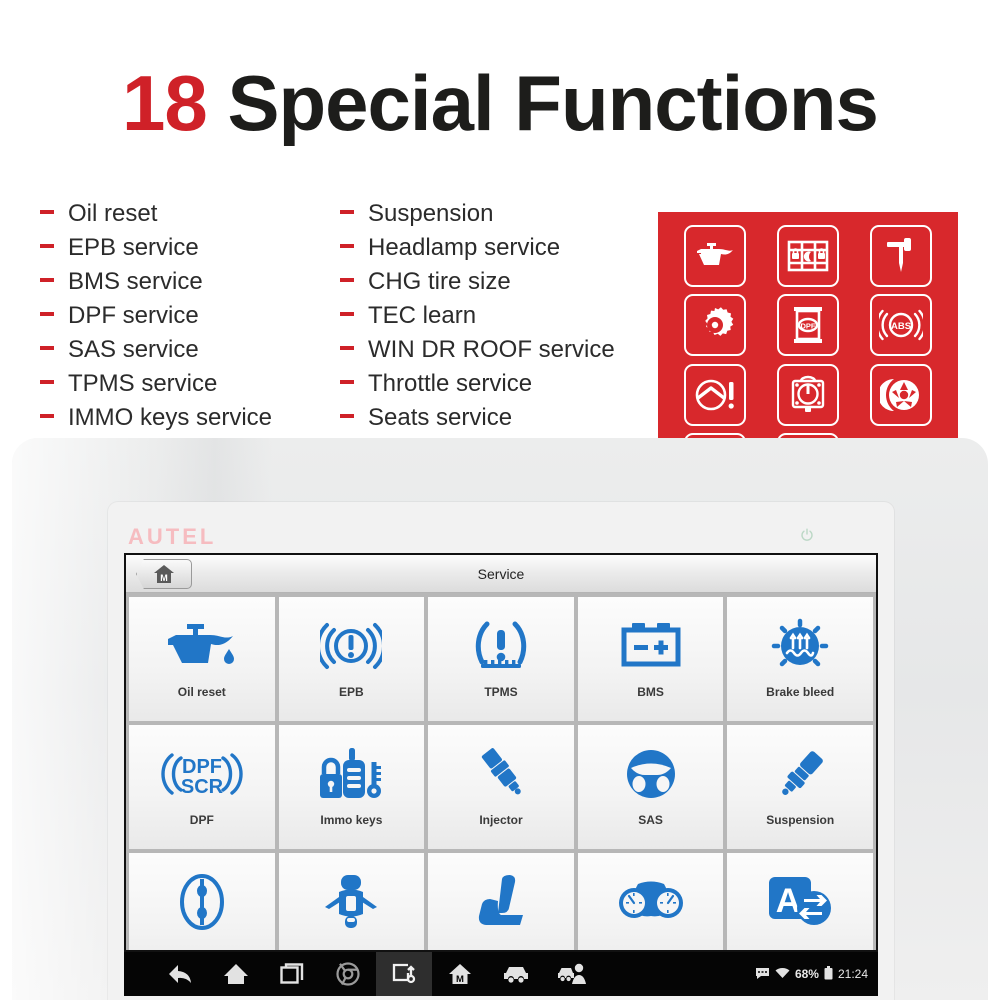 The height and width of the screenshot is (1000, 1000). Describe the element at coordinates (788, 901) in the screenshot. I see `svg-text: A` at that location.